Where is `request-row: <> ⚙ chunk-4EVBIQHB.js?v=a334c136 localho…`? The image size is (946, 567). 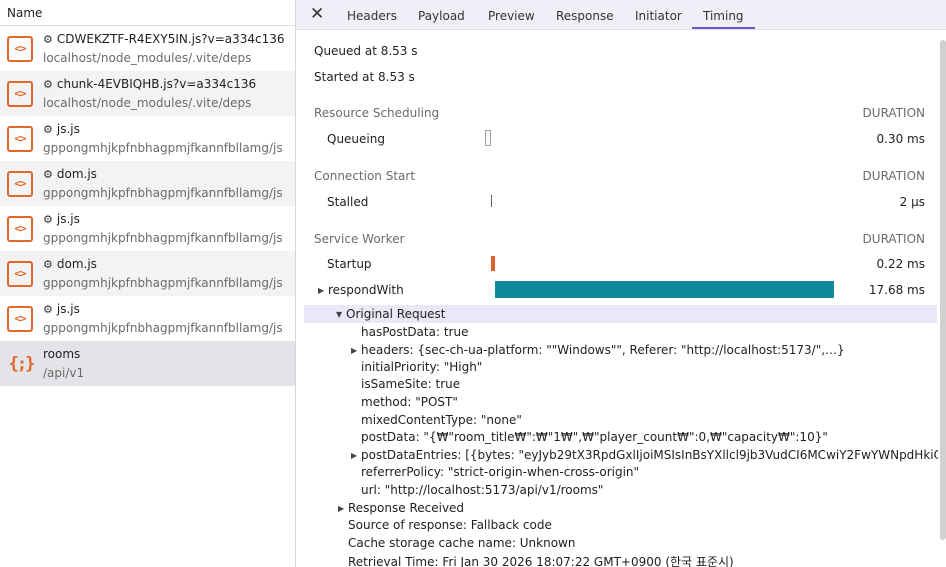
request-row: <> ⚙ chunk-4EVBIQHB.js?v=a334c136 localho… is located at coordinates (147, 93).